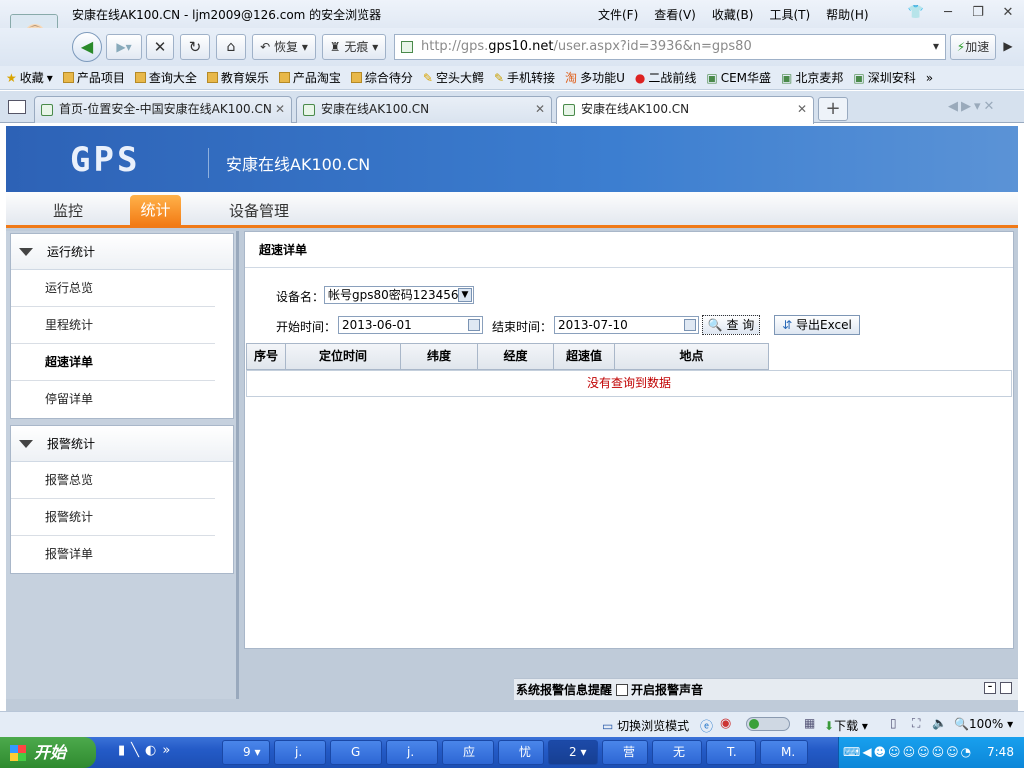  I want to click on back-button: ◀, so click(87, 47).